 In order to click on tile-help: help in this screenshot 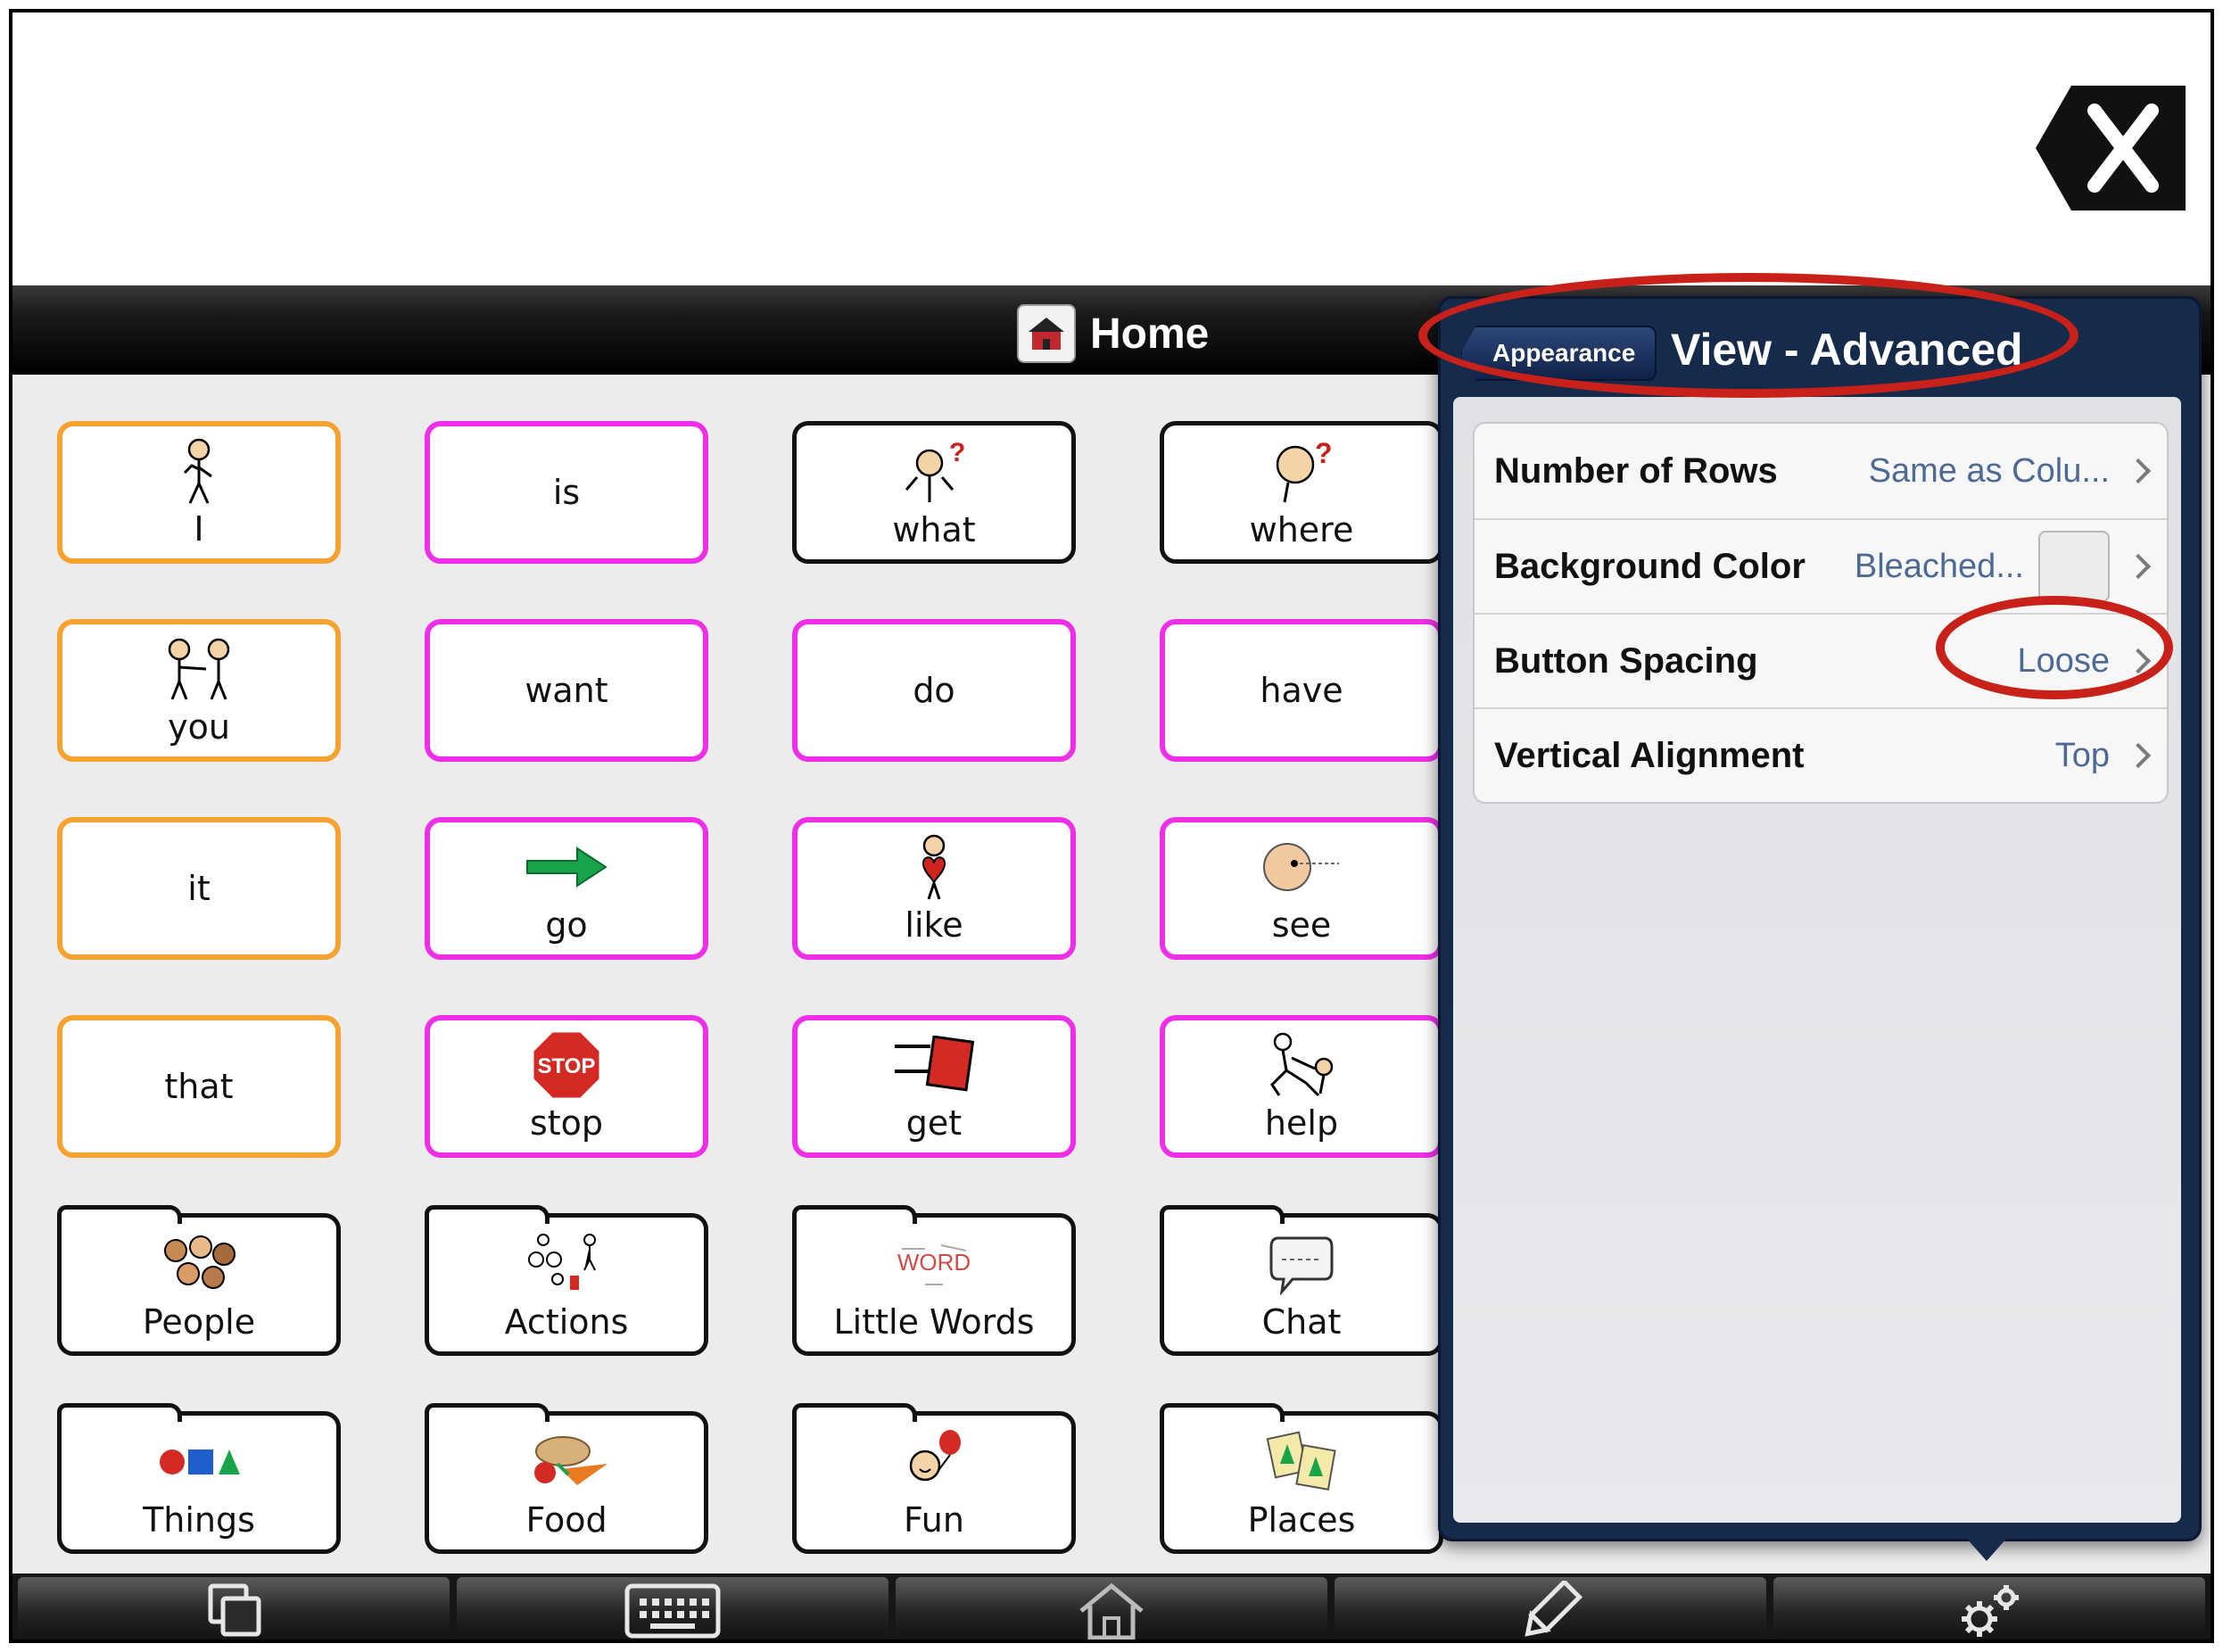, I will do `click(1301, 1086)`.